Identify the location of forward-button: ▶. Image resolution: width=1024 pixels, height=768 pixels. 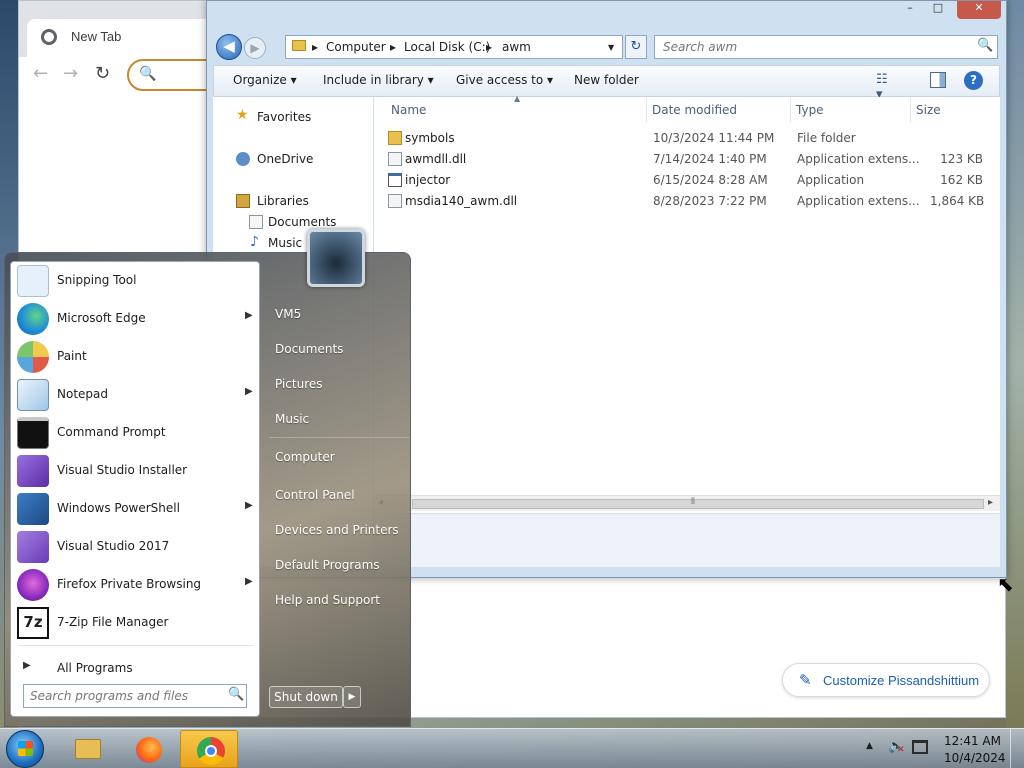
(255, 48).